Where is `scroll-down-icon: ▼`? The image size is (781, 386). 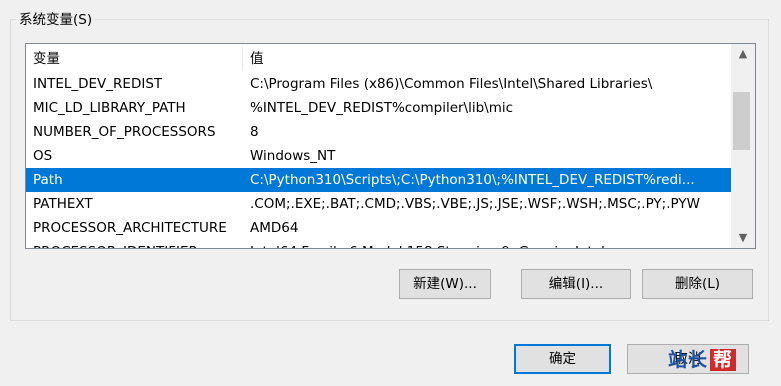
scroll-down-icon: ▼ is located at coordinates (743, 238).